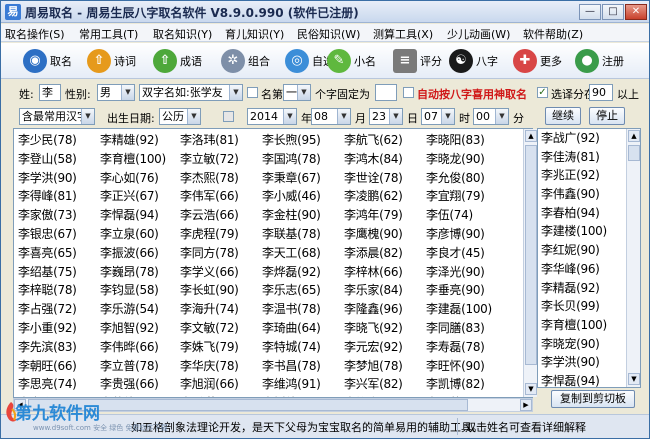 This screenshot has width=650, height=439. I want to click on continue-button: 继续, so click(563, 116).